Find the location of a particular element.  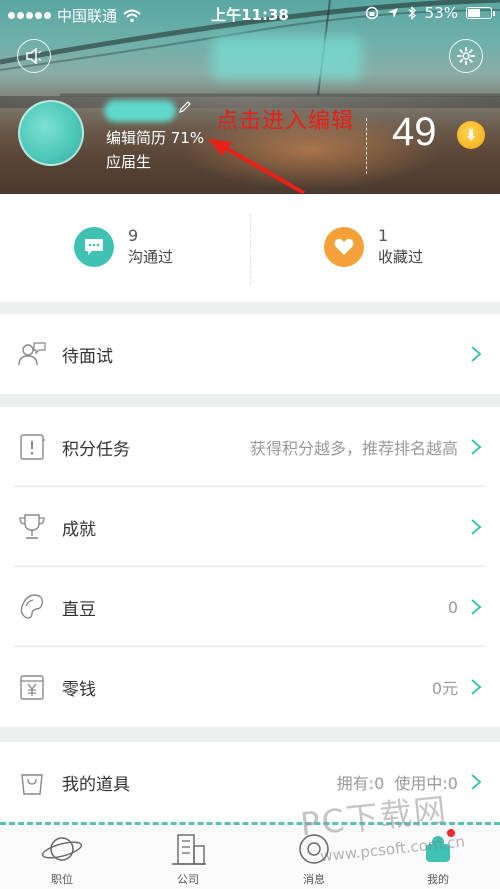

building-icon is located at coordinates (188, 849).